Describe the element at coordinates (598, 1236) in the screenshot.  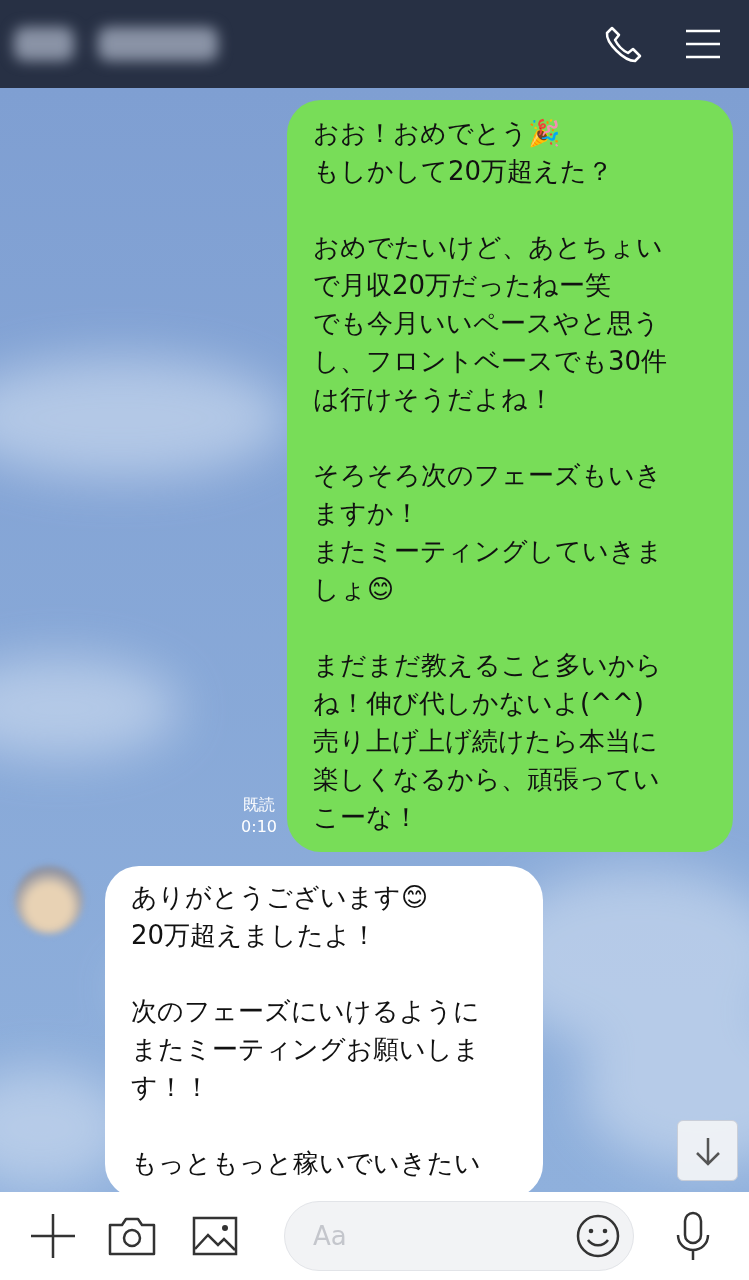
I see `smiley-icon` at that location.